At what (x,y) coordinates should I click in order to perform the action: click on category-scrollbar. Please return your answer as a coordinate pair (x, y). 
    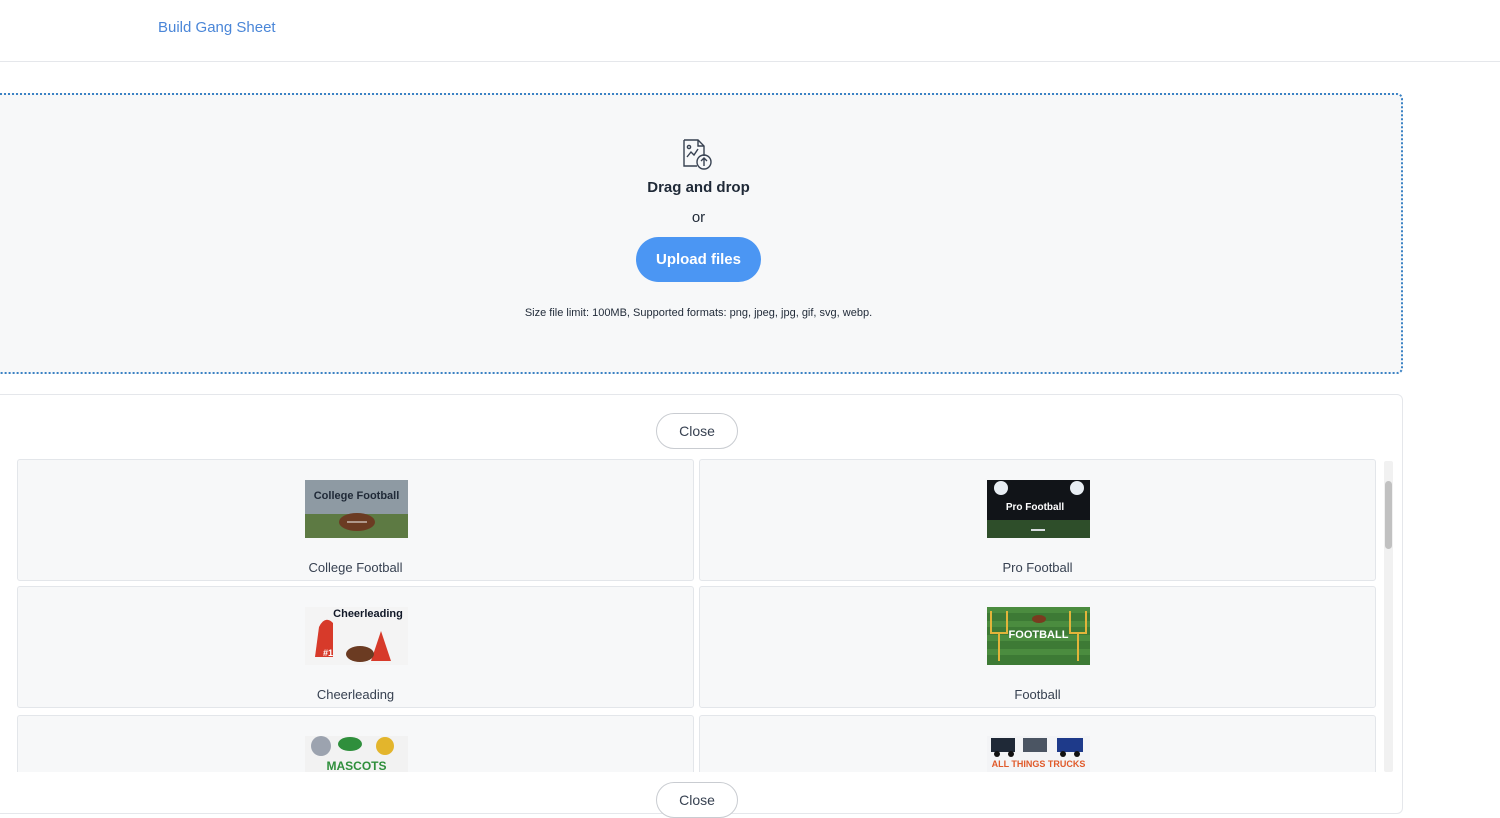
    Looking at the image, I should click on (1388, 616).